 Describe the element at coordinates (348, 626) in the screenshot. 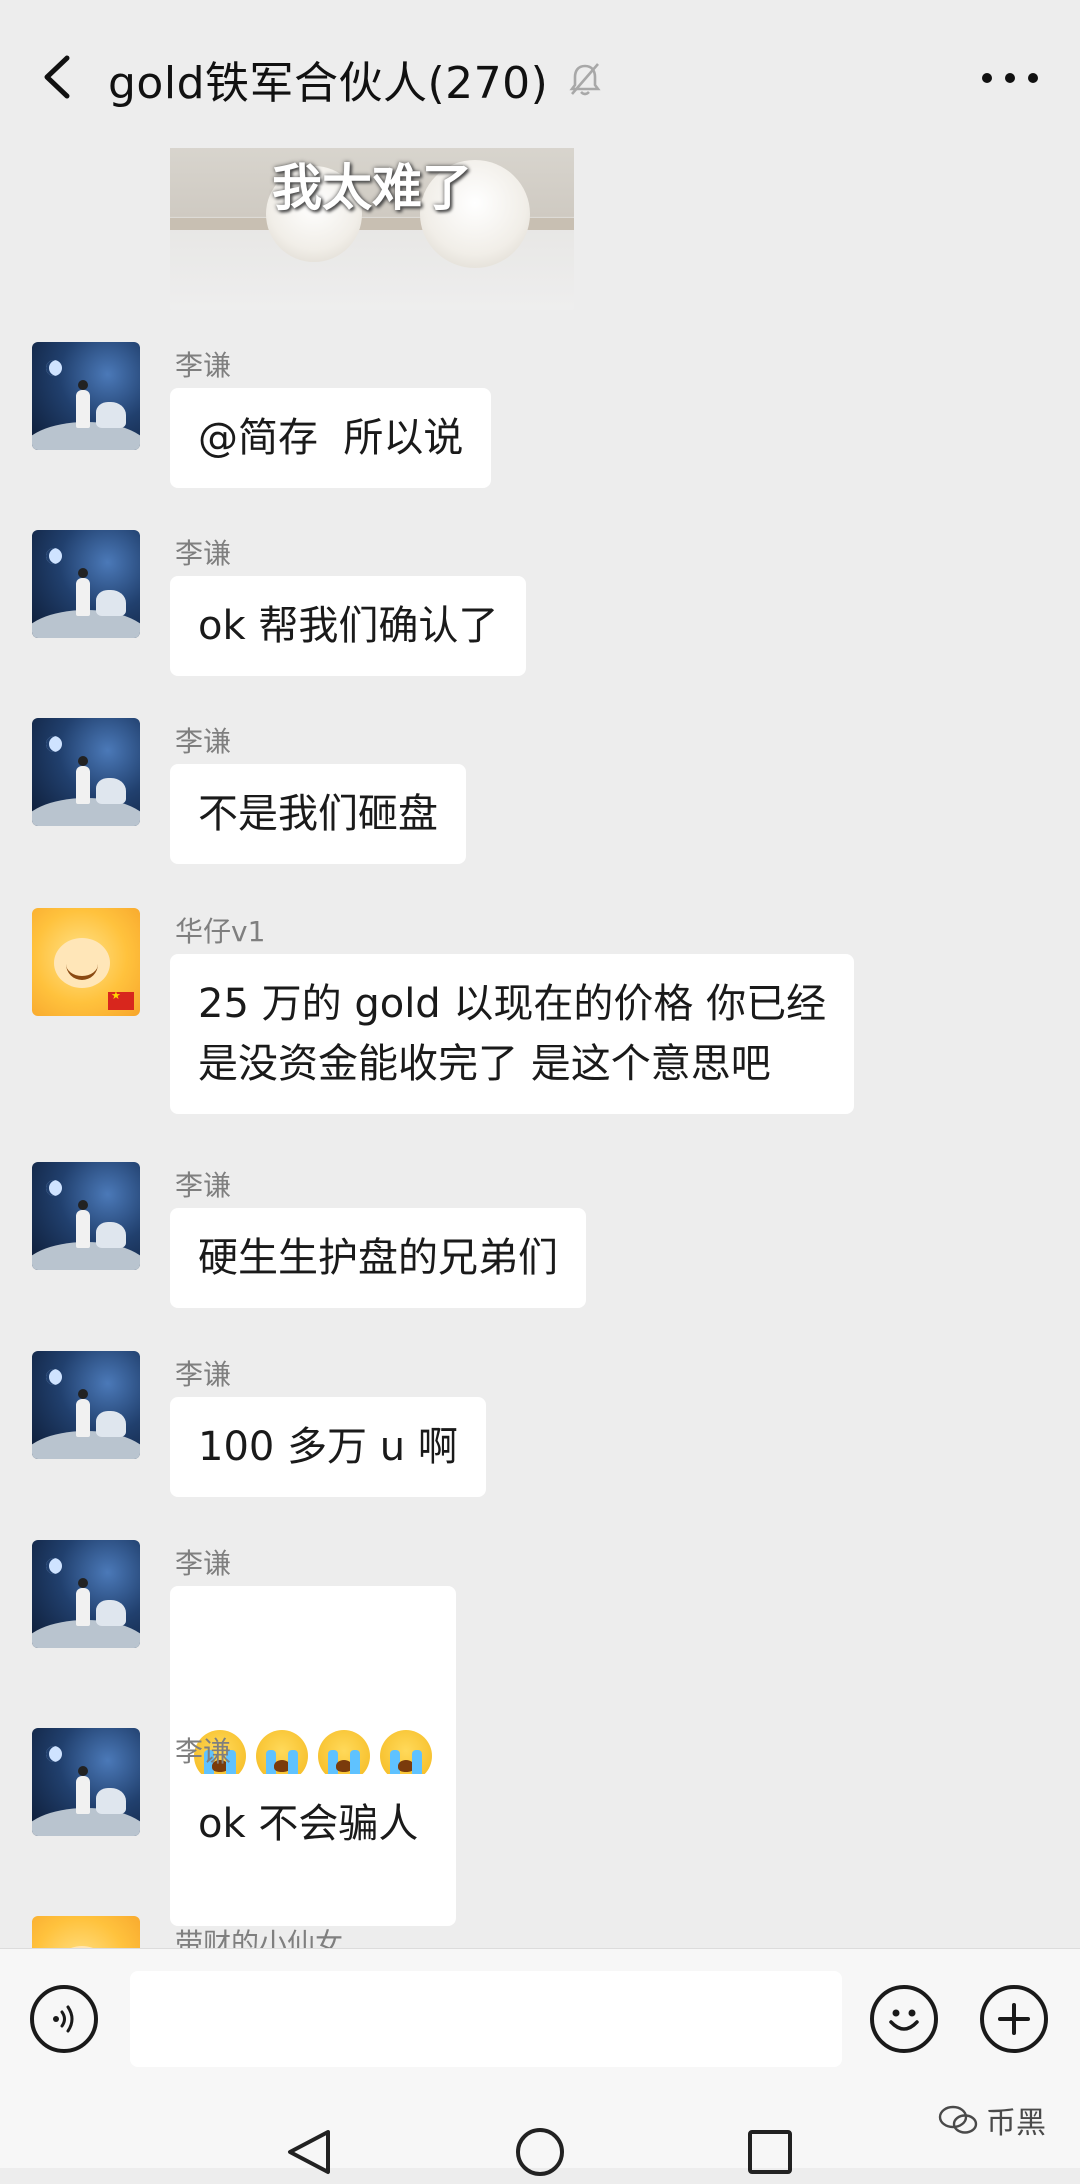

I see `message-bubble: ok 帮我们确认了` at that location.